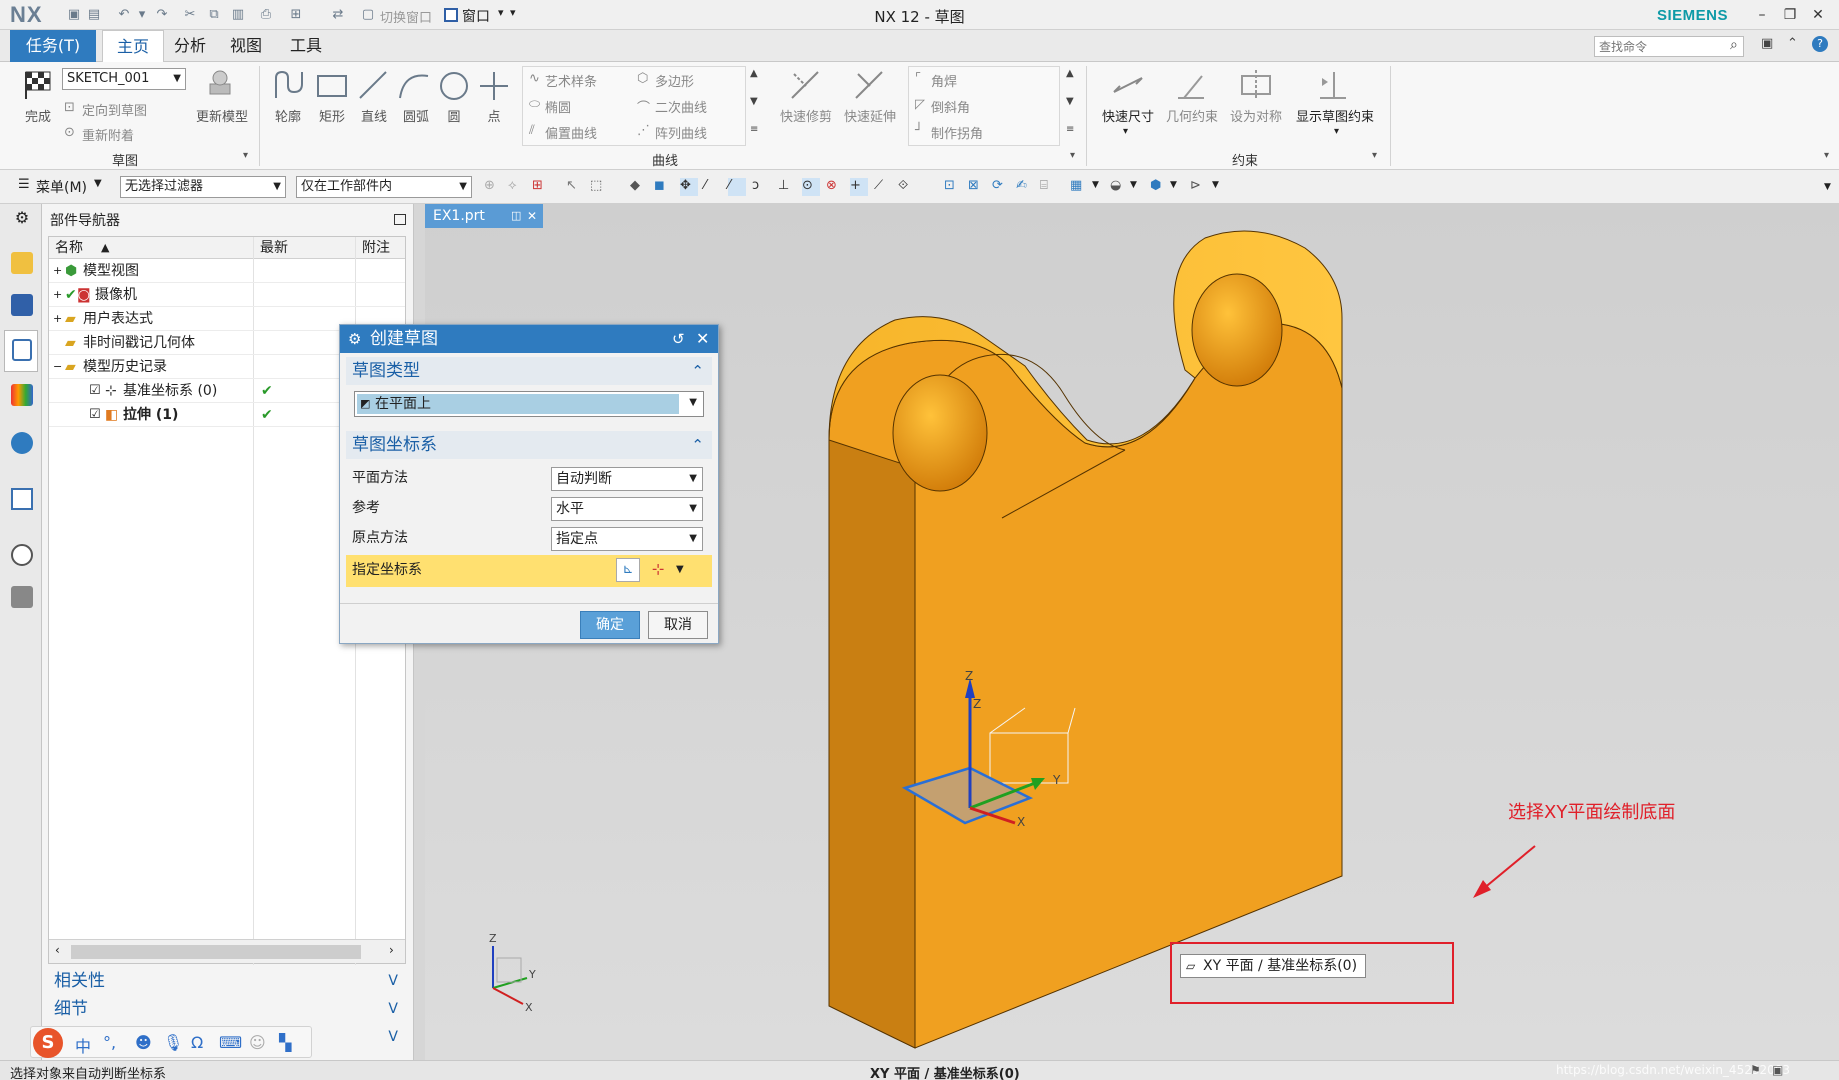 The height and width of the screenshot is (1080, 1839). What do you see at coordinates (529, 371) in the screenshot?
I see `sketch-type-section: 草图类型 ⌃` at bounding box center [529, 371].